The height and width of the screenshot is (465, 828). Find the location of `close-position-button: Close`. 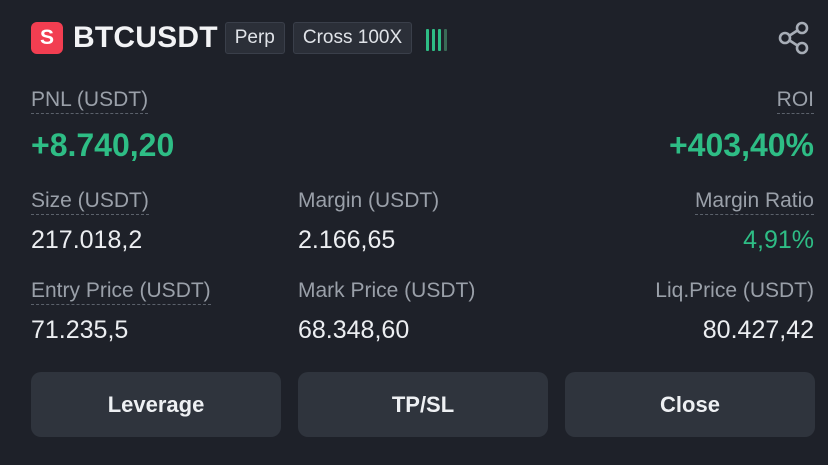

close-position-button: Close is located at coordinates (690, 404).